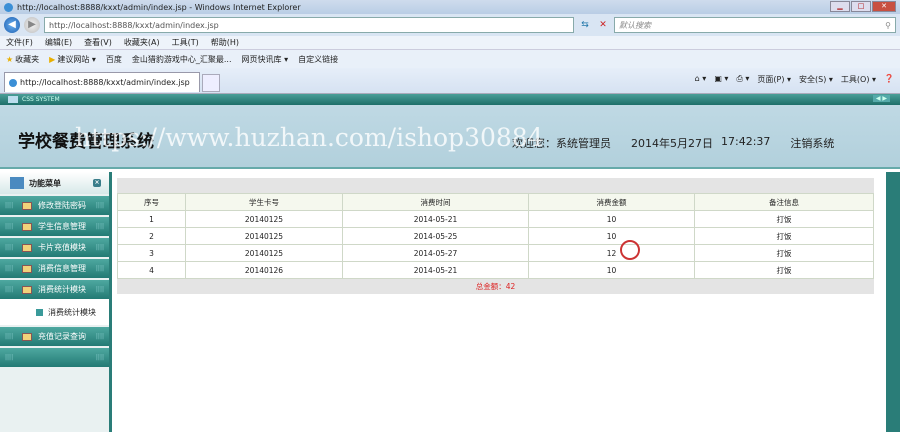 The image size is (900, 432). What do you see at coordinates (185, 42) in the screenshot?
I see `menu-tools: 工具(T)` at bounding box center [185, 42].